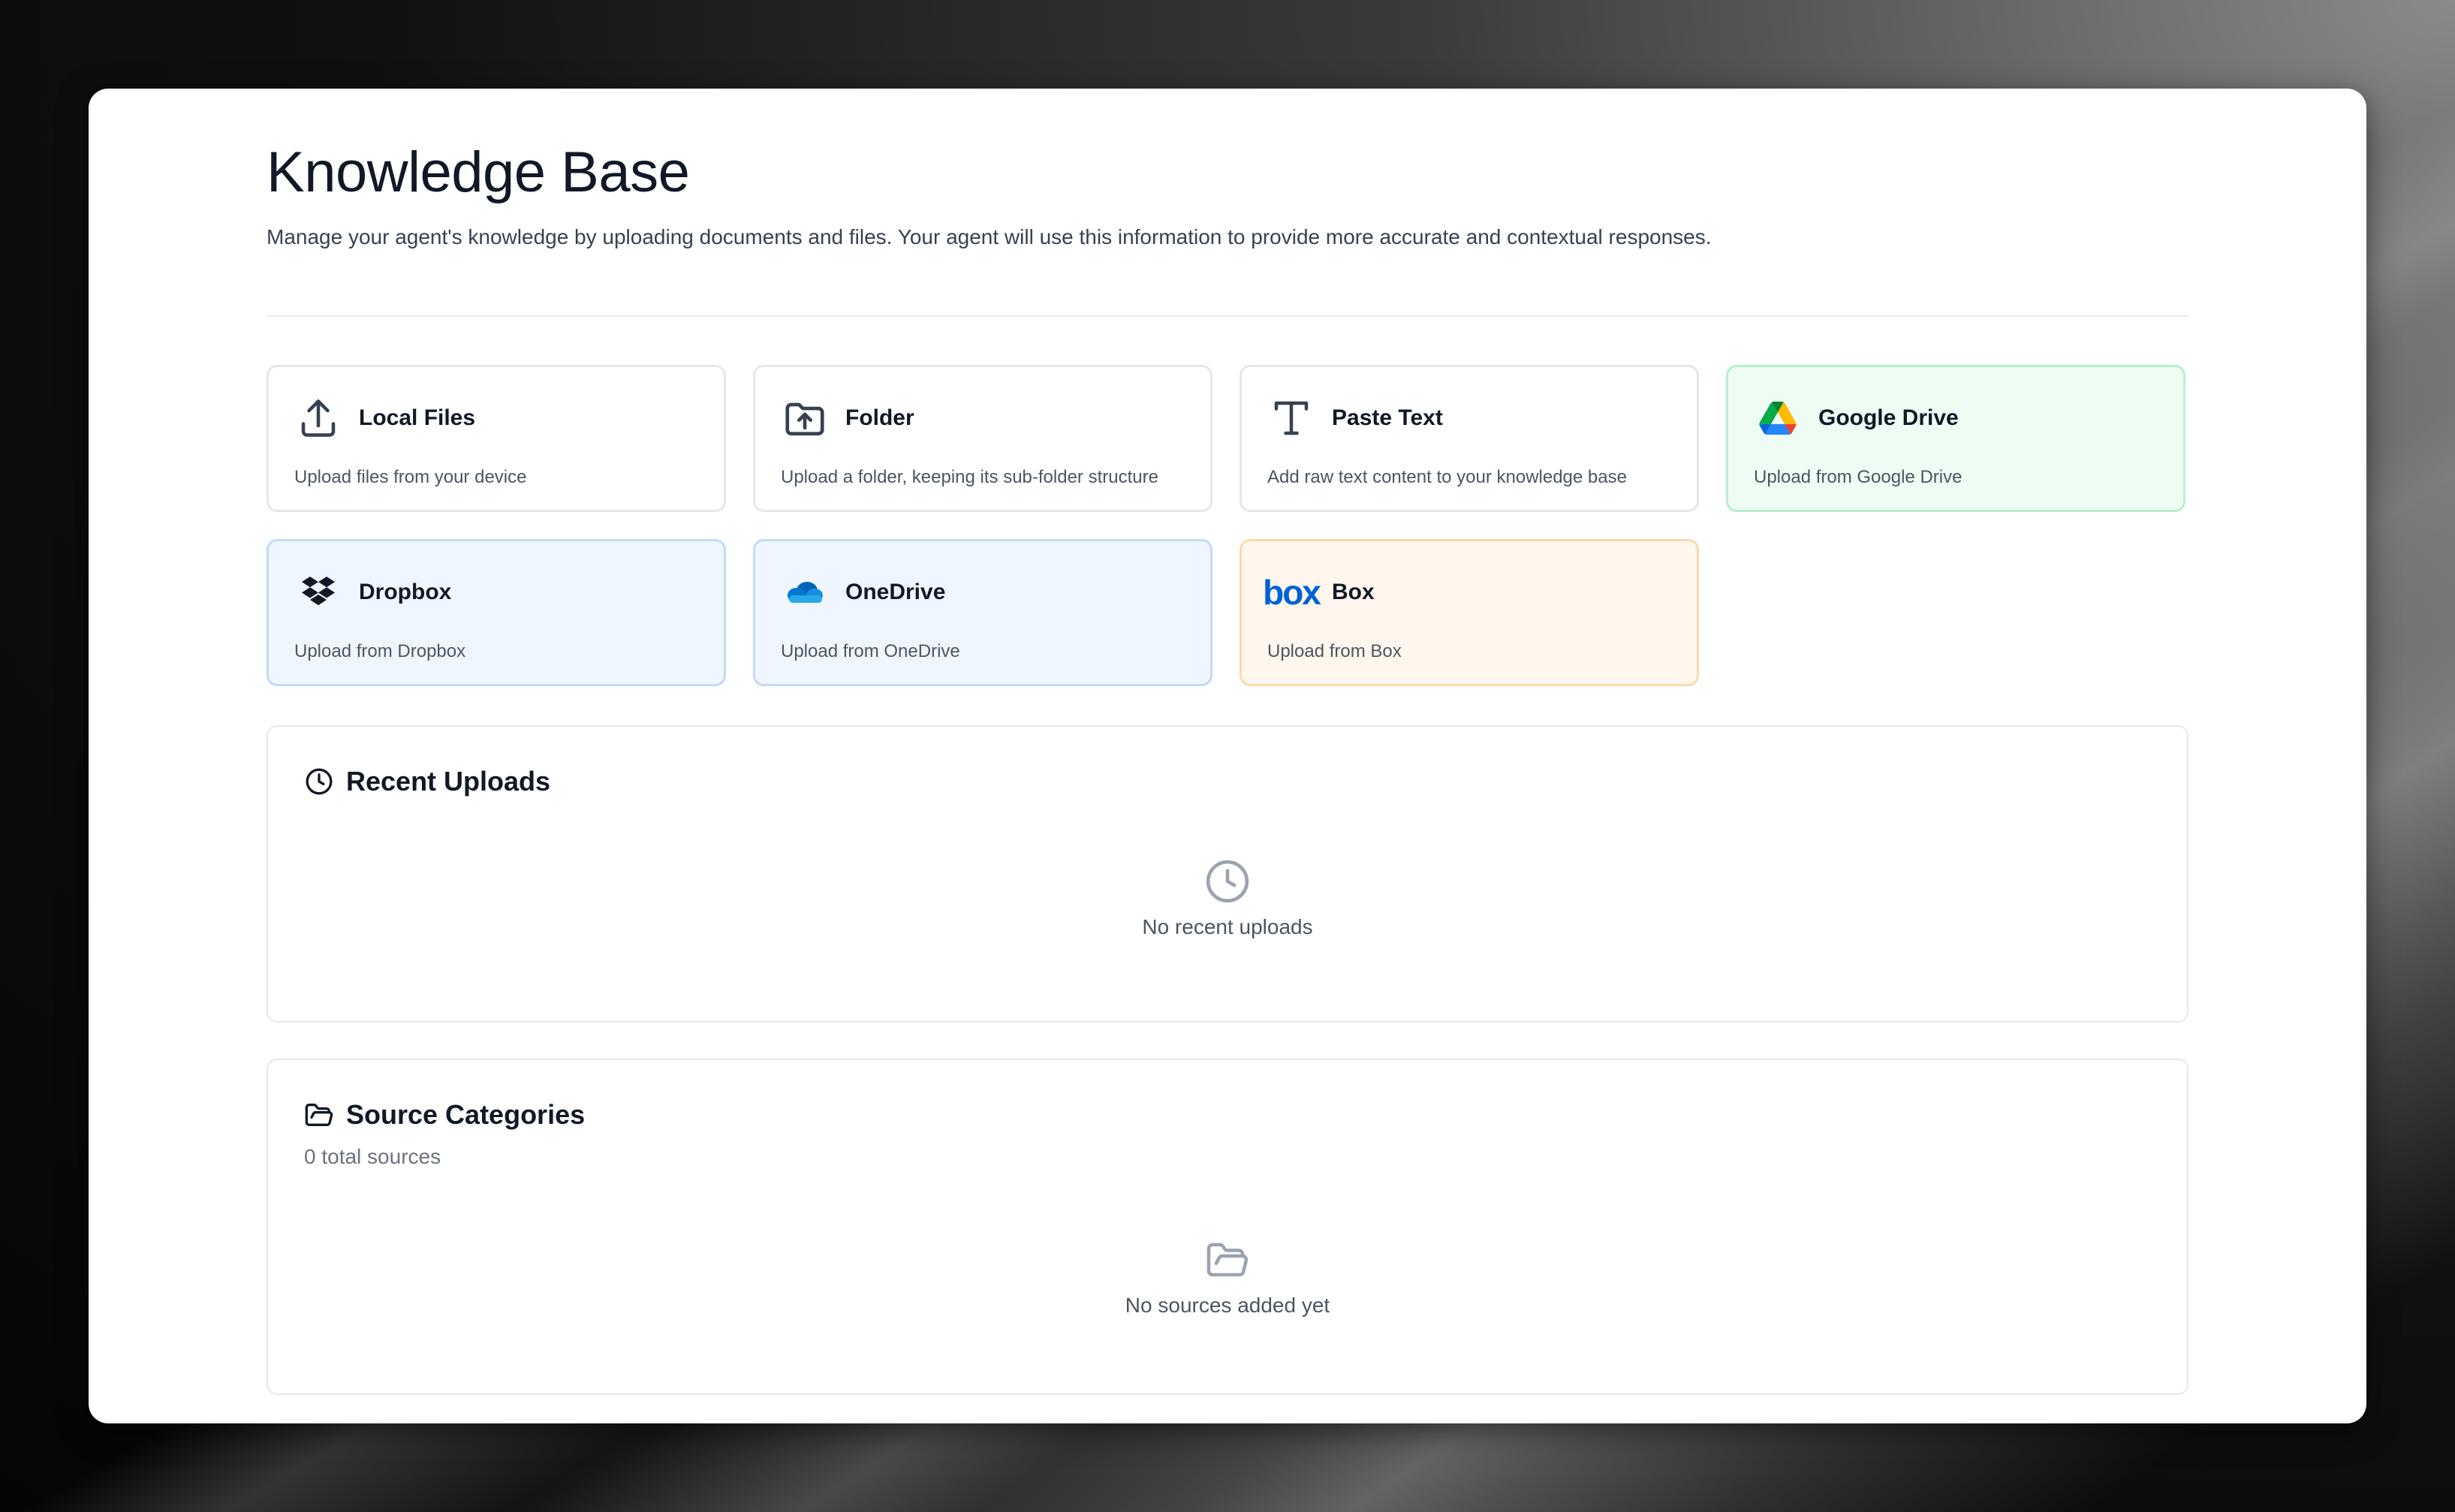 This screenshot has height=1512, width=2455. Describe the element at coordinates (879, 418) in the screenshot. I see `source-title: Folder` at that location.